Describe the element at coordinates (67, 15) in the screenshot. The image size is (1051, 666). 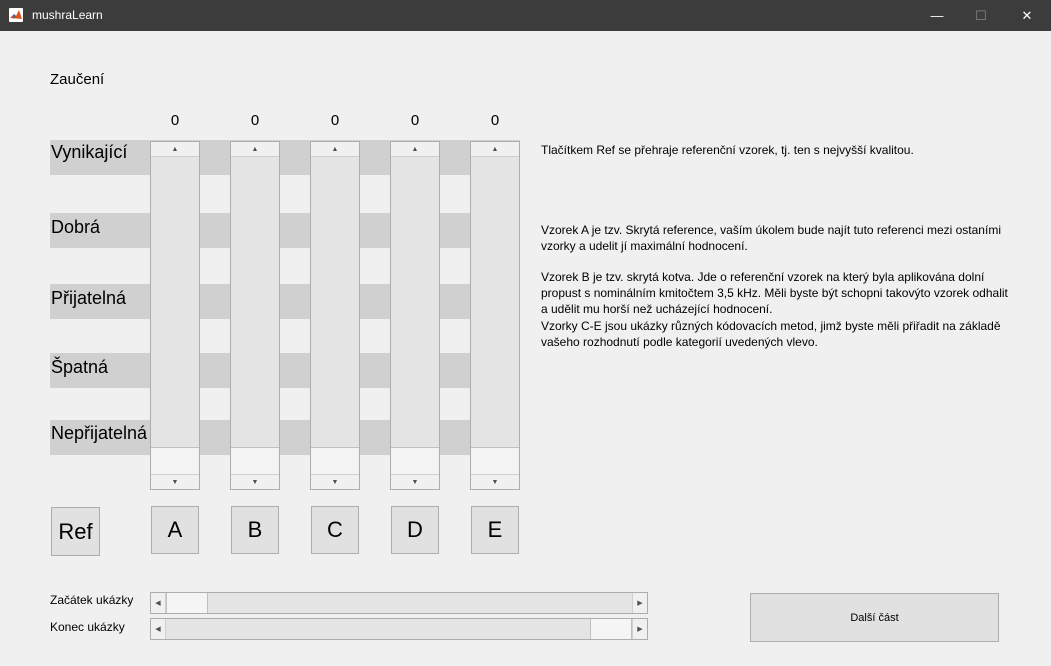
I see `window-title: mushraLearn` at that location.